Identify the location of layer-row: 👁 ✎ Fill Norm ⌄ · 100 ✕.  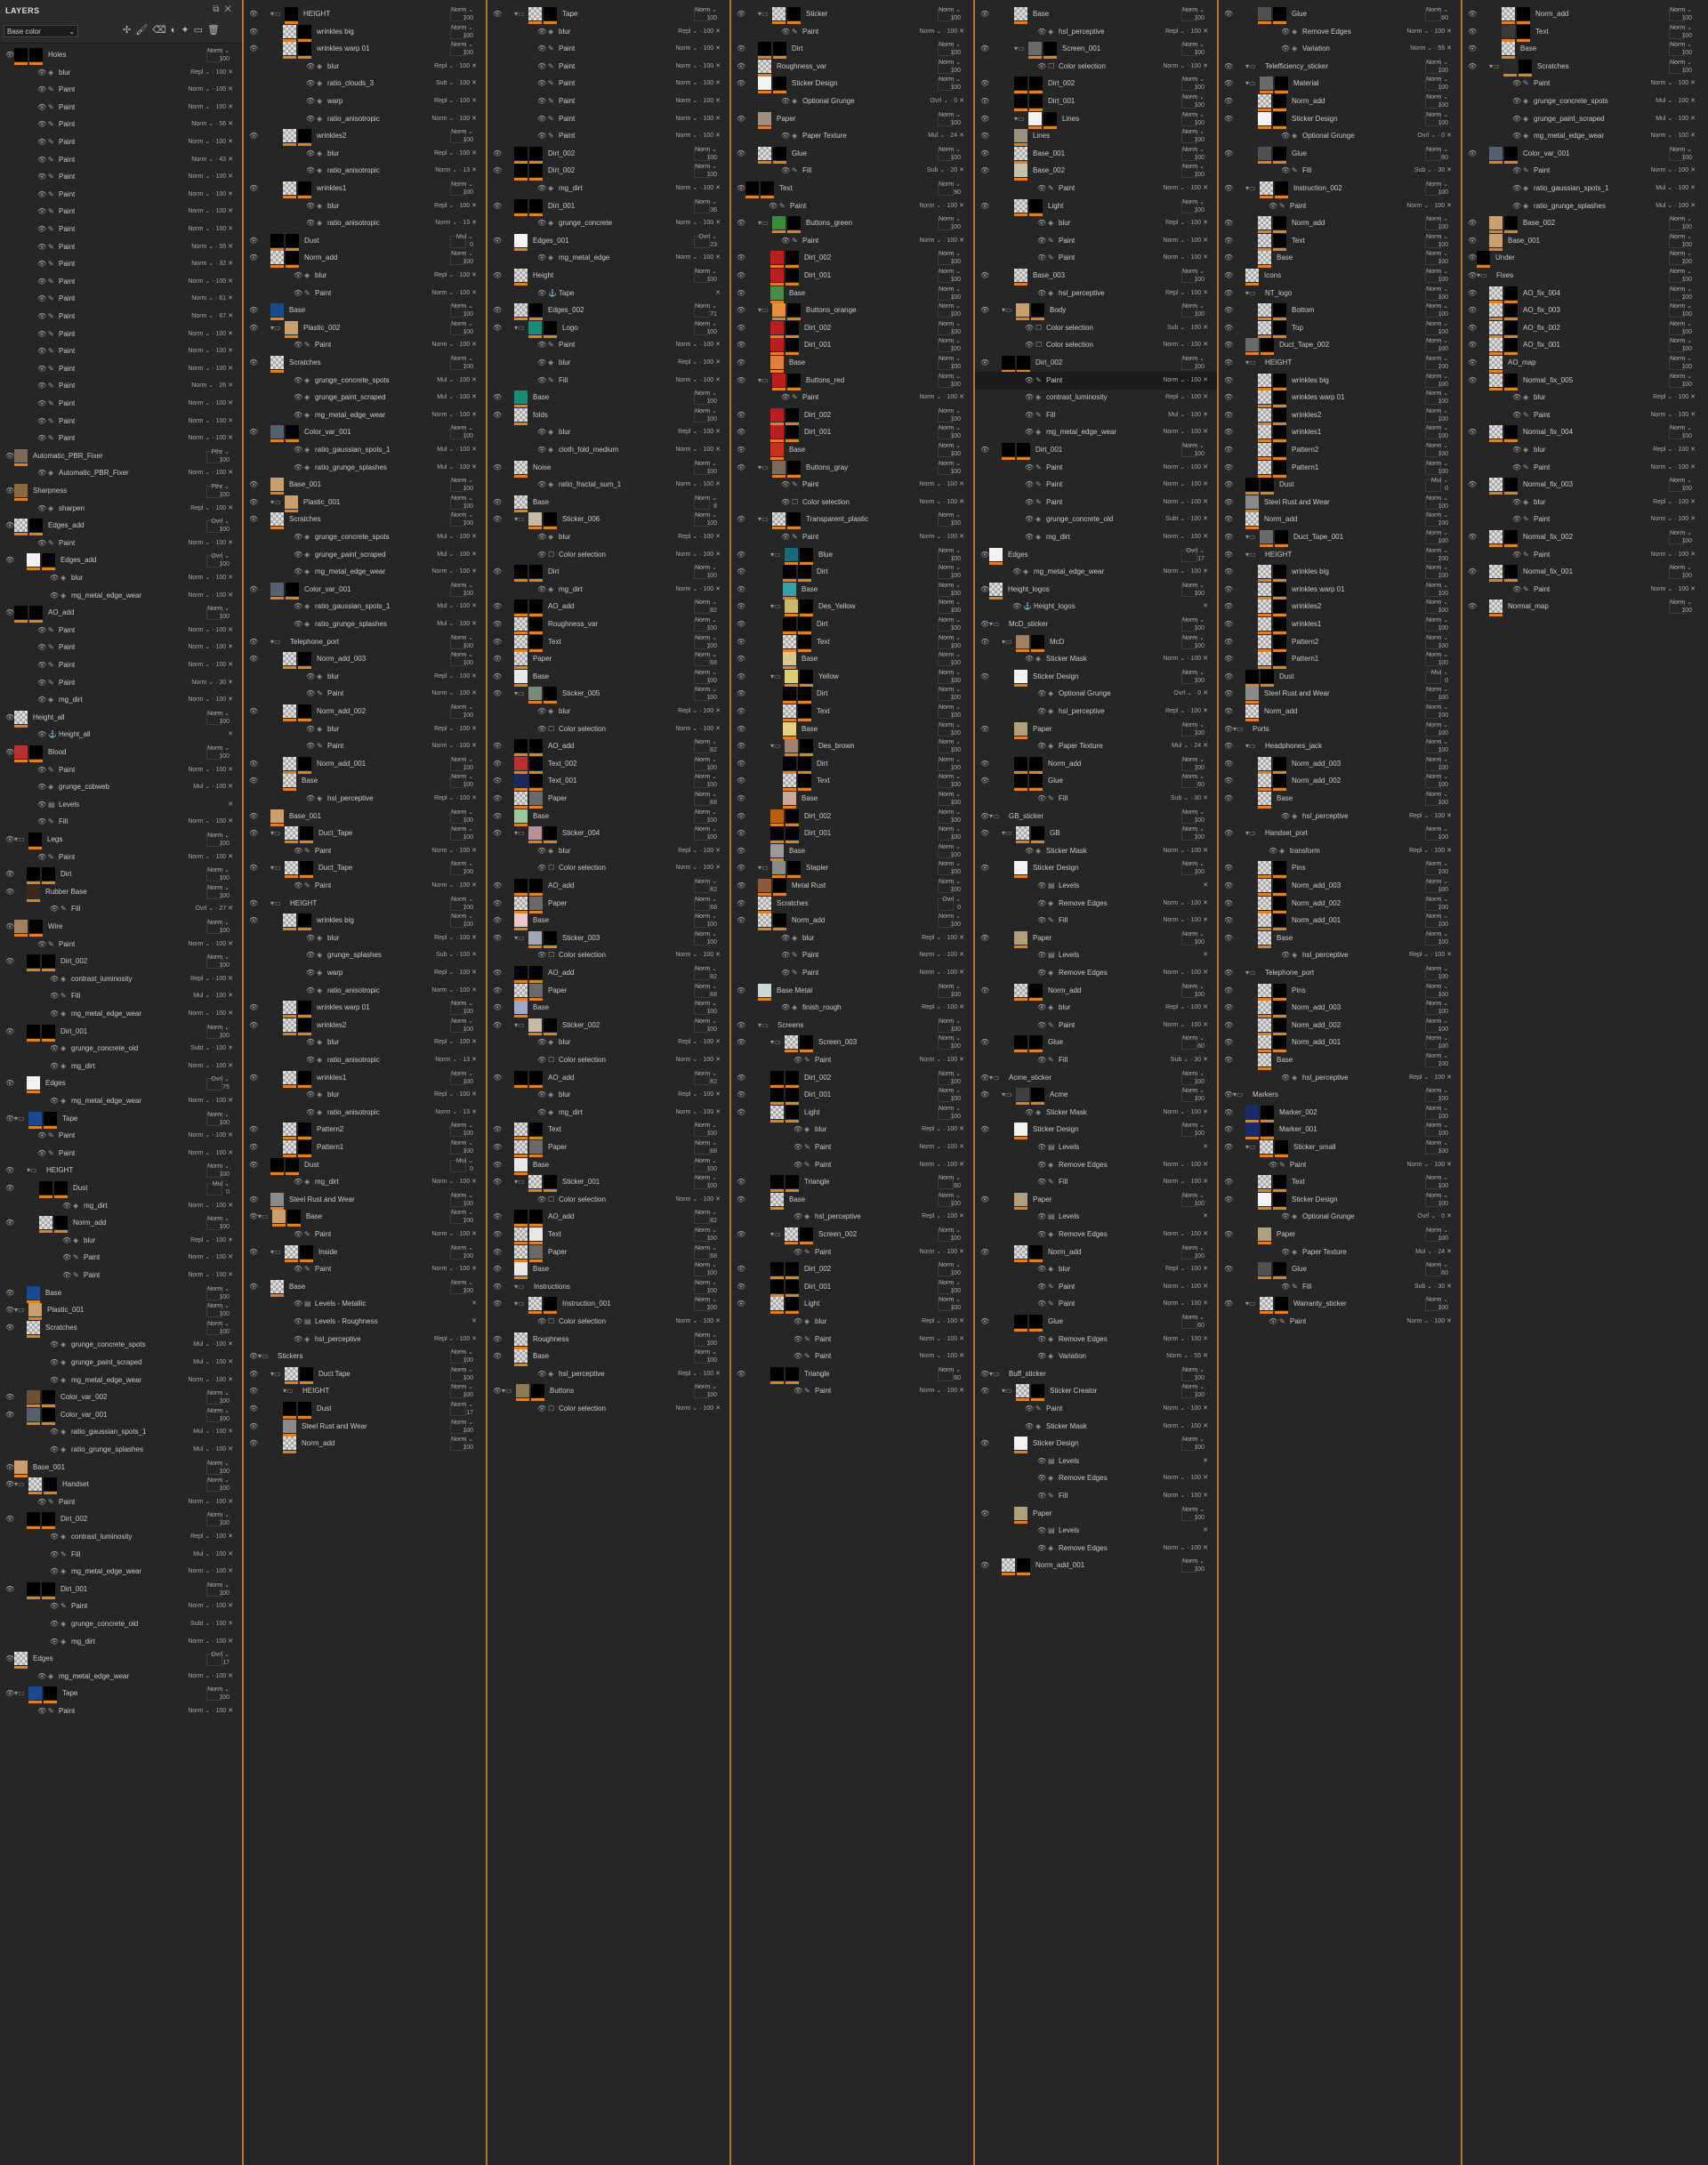
(121, 822).